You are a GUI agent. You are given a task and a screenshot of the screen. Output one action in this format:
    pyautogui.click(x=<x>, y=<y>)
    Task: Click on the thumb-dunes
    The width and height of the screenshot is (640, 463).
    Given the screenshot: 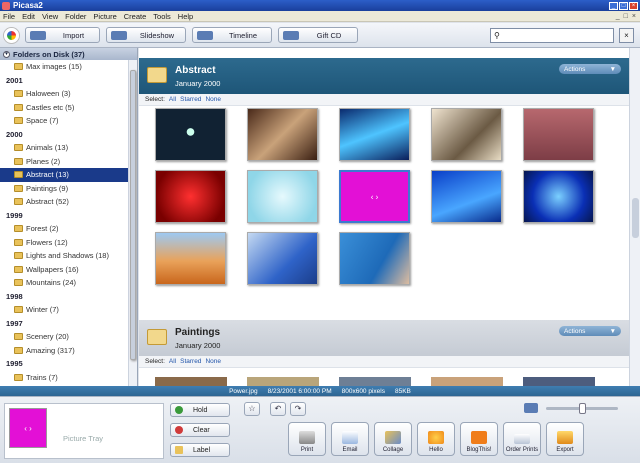 What is the action you would take?
    pyautogui.click(x=190, y=258)
    